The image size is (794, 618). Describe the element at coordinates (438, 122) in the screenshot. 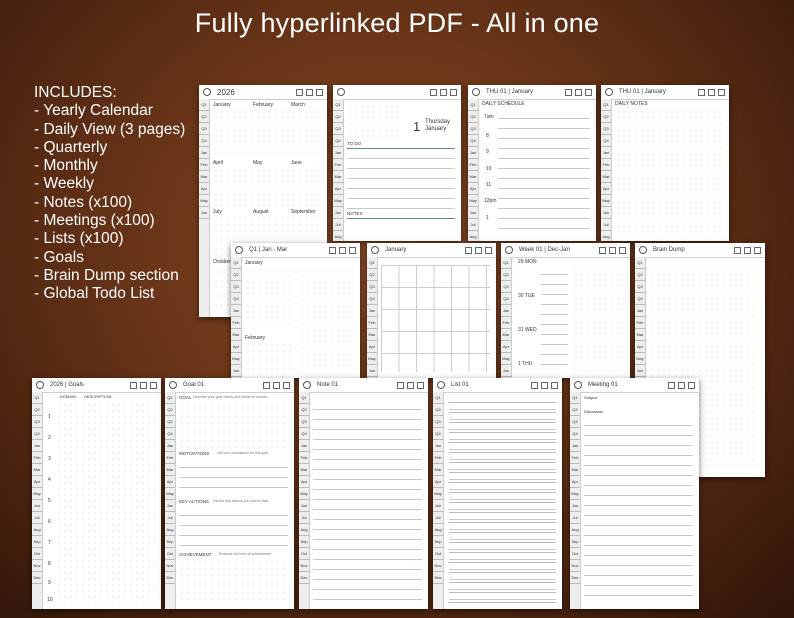

I see `day-name: Thursday` at that location.